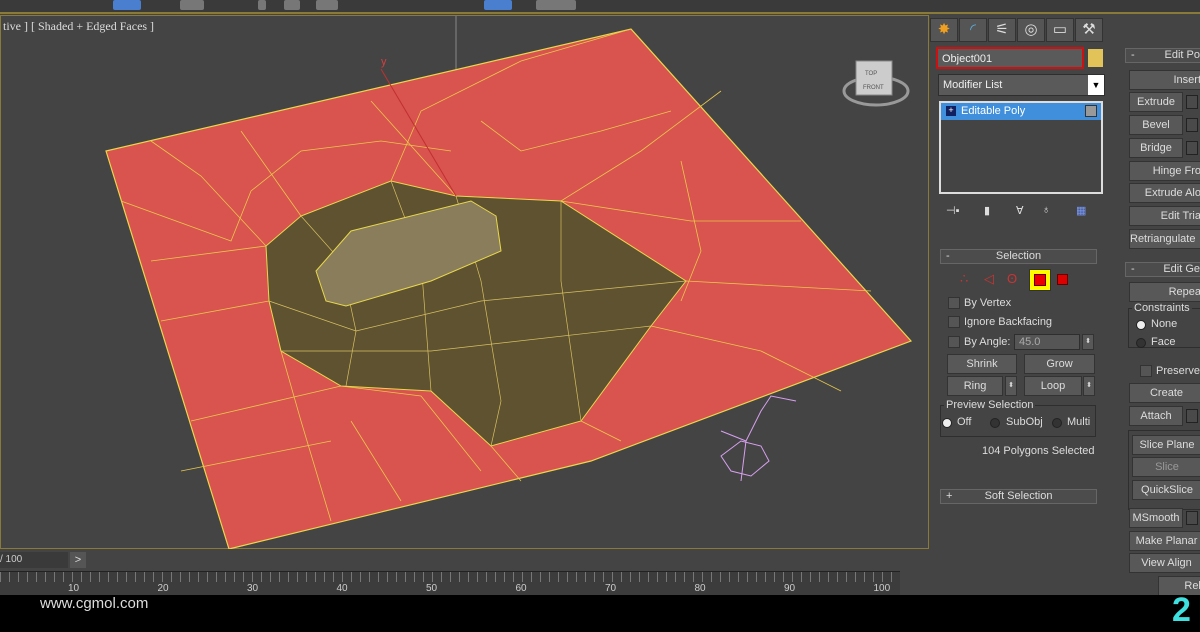 The image size is (1200, 632). What do you see at coordinates (987, 342) in the screenshot?
I see `by-angle-label: By Angle:` at bounding box center [987, 342].